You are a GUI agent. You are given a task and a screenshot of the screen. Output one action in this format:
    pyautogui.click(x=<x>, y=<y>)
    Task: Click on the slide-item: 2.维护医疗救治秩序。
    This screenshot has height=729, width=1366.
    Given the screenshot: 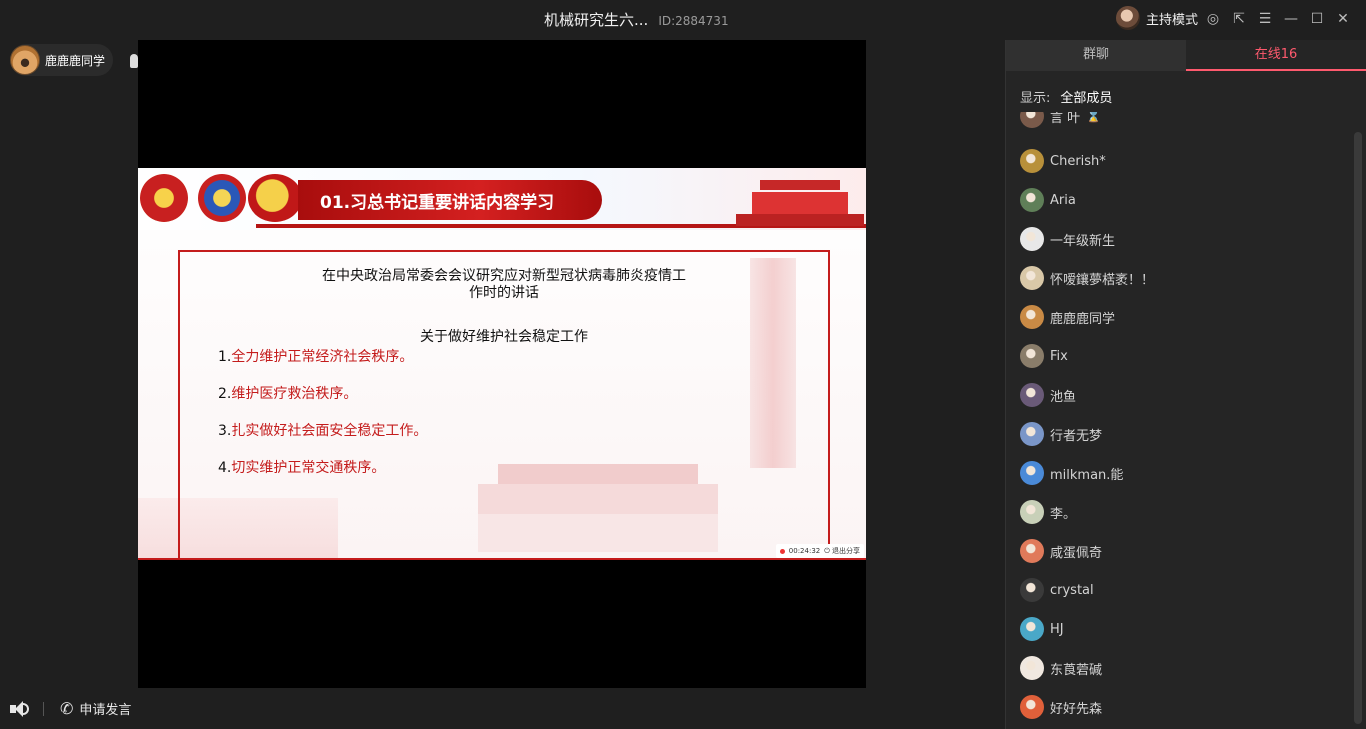 What is the action you would take?
    pyautogui.click(x=288, y=394)
    